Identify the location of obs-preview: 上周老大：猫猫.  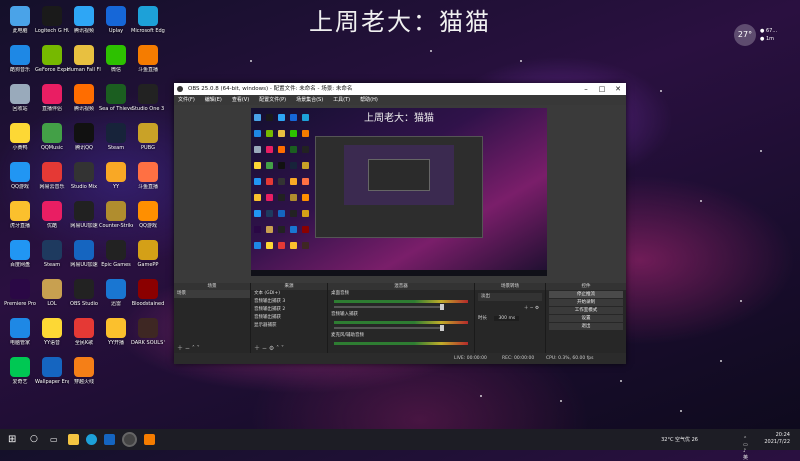
(399, 192).